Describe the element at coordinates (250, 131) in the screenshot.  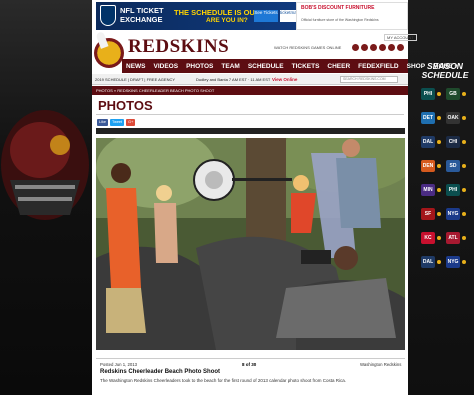
I see `gallery-toolbar` at that location.